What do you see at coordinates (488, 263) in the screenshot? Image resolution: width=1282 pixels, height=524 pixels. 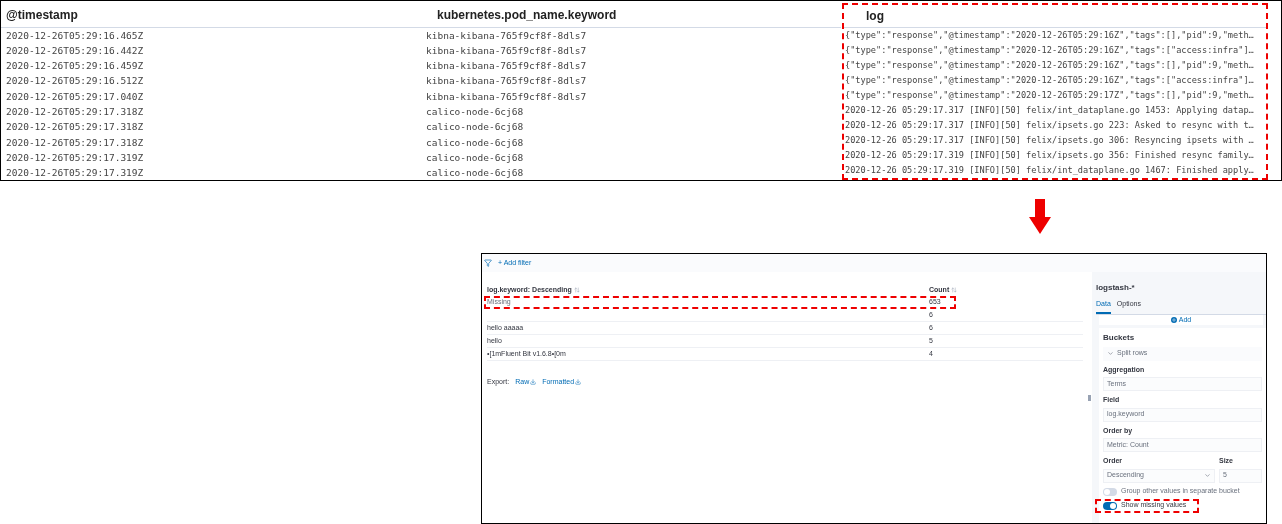 I see `filter-icon` at bounding box center [488, 263].